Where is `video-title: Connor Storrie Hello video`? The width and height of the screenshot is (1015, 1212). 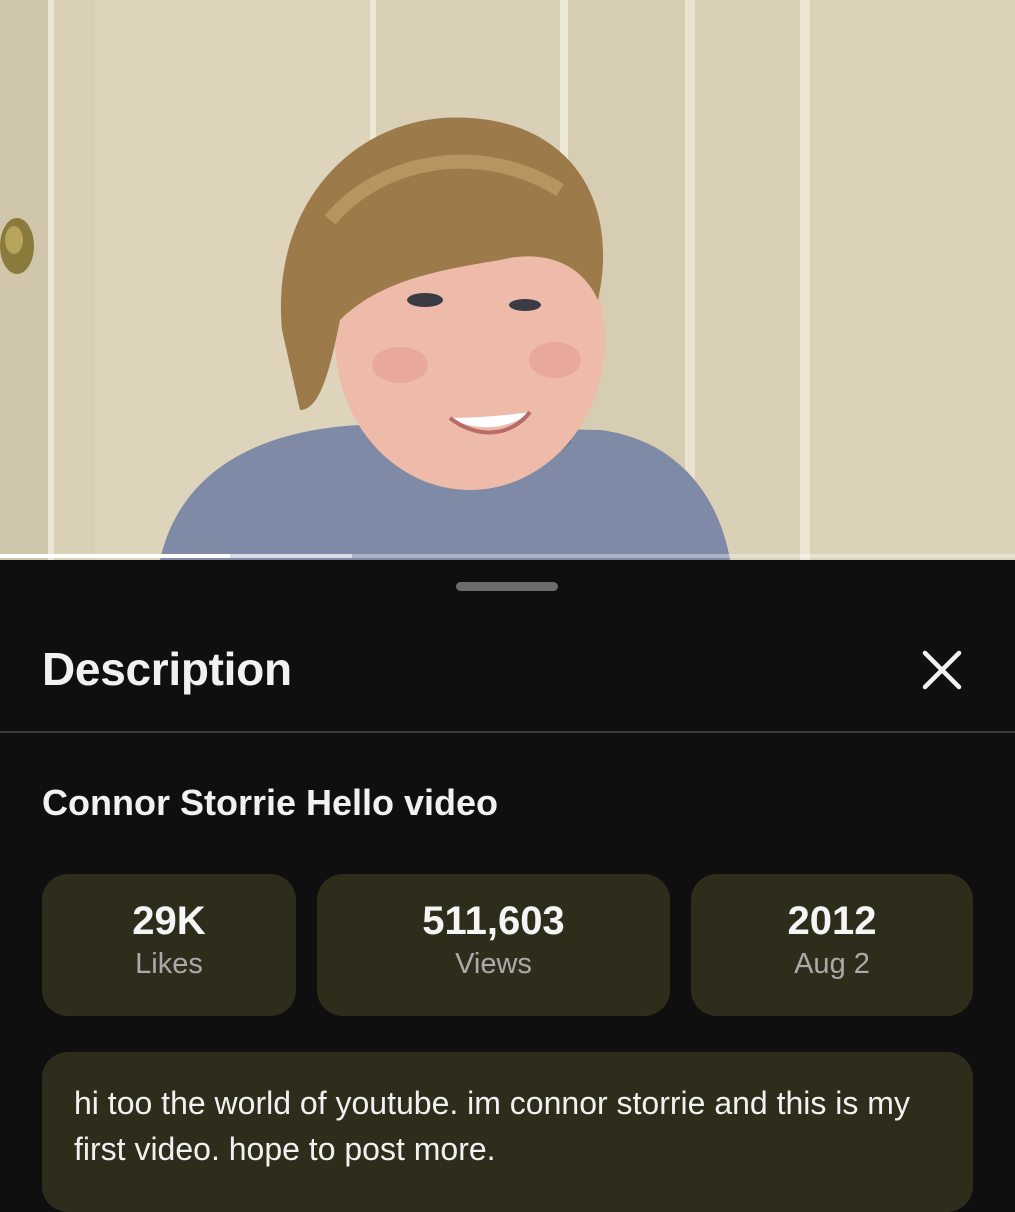 video-title: Connor Storrie Hello video is located at coordinates (270, 802).